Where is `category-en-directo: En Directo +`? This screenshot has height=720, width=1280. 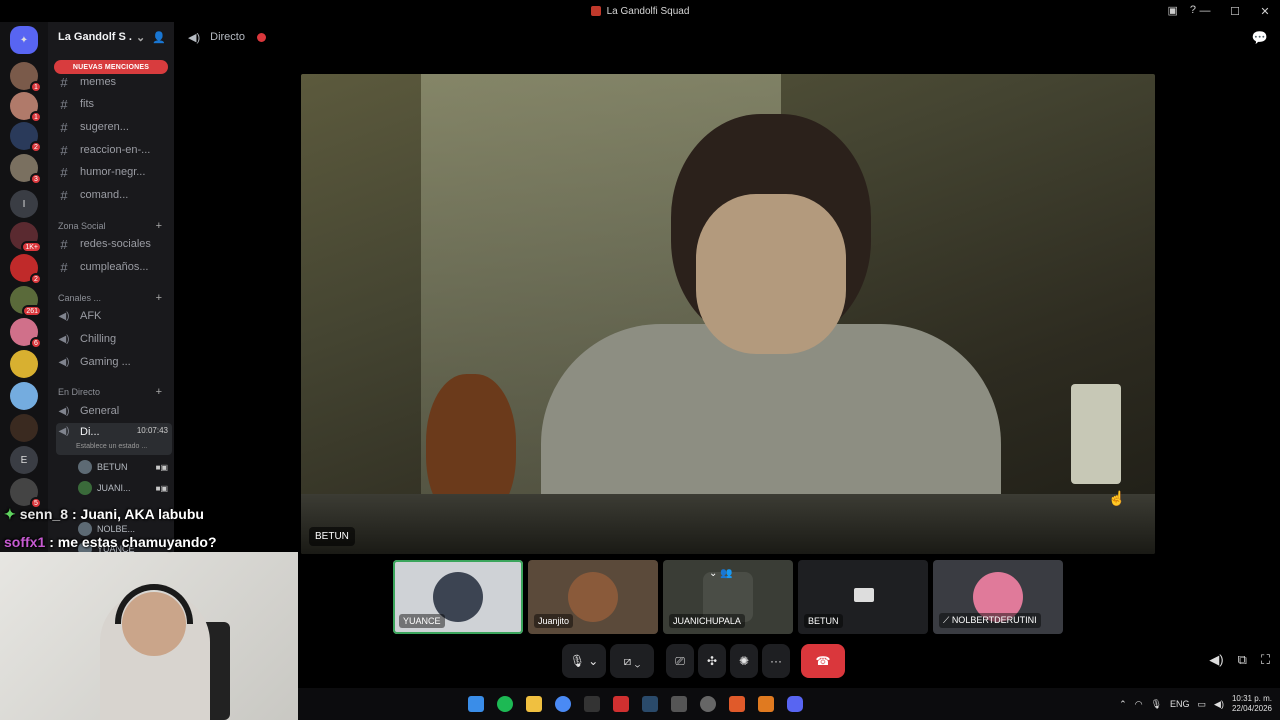 category-en-directo: En Directo + is located at coordinates (114, 392).